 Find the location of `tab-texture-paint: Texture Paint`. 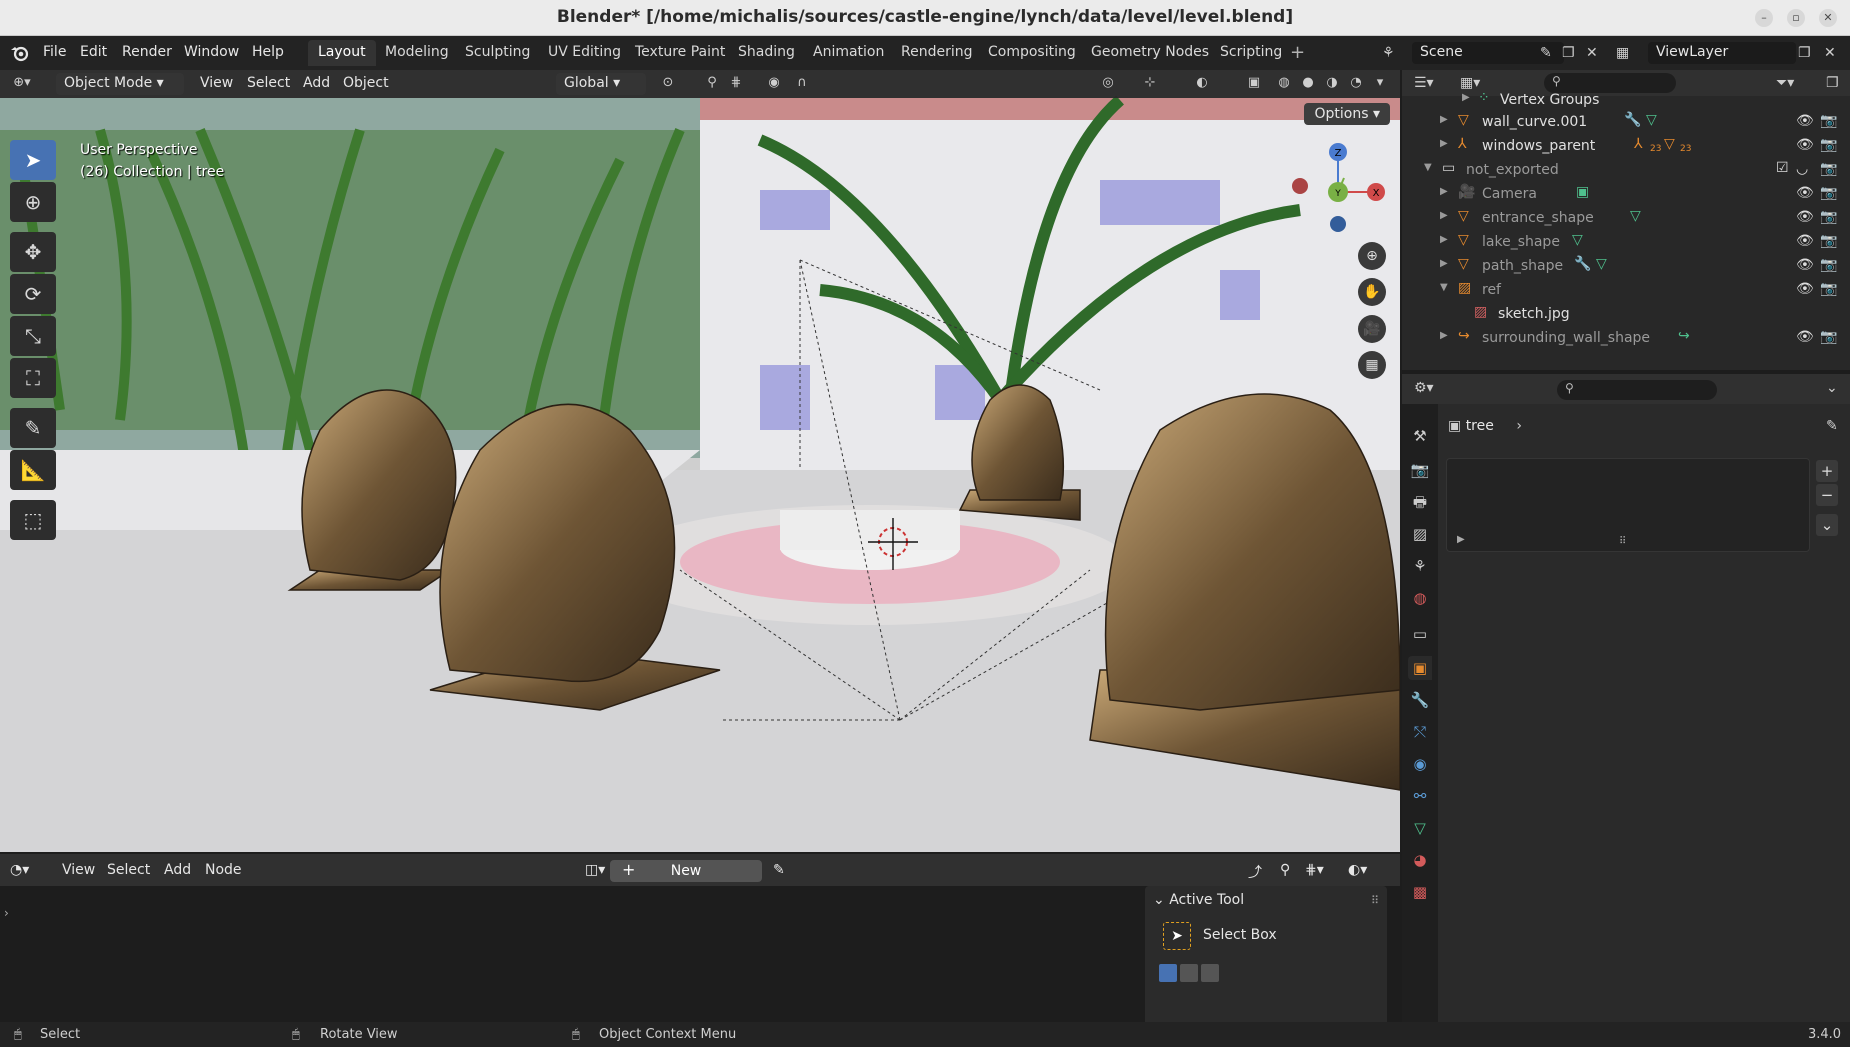

tab-texture-paint: Texture Paint is located at coordinates (680, 53).